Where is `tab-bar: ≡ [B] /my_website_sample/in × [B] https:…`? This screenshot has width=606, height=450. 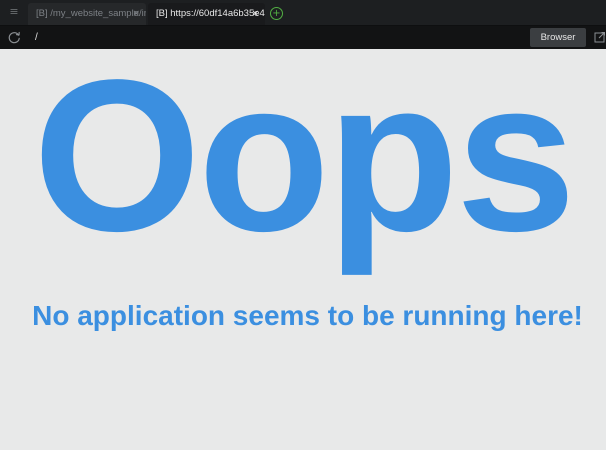
tab-bar: ≡ [B] /my_website_sample/in × [B] https:… is located at coordinates (303, 13).